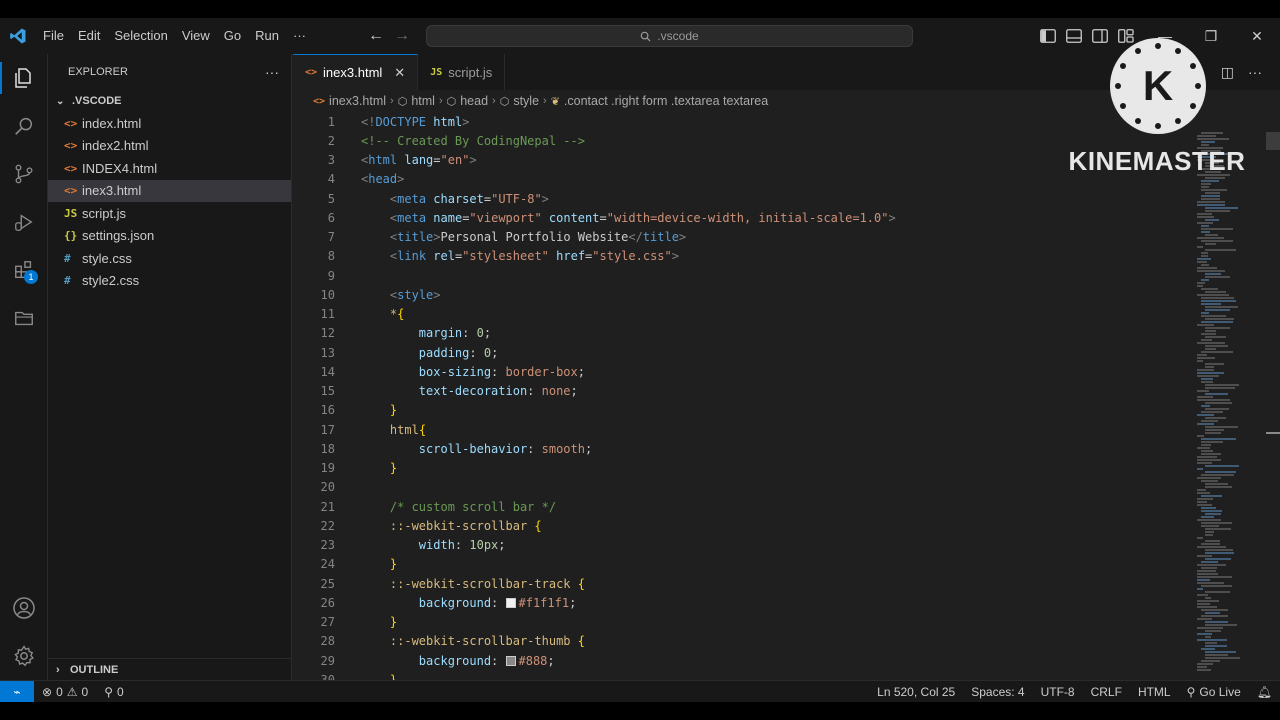 This screenshot has height=720, width=1280. What do you see at coordinates (18, 36) in the screenshot?
I see `vscode-logo-icon` at bounding box center [18, 36].